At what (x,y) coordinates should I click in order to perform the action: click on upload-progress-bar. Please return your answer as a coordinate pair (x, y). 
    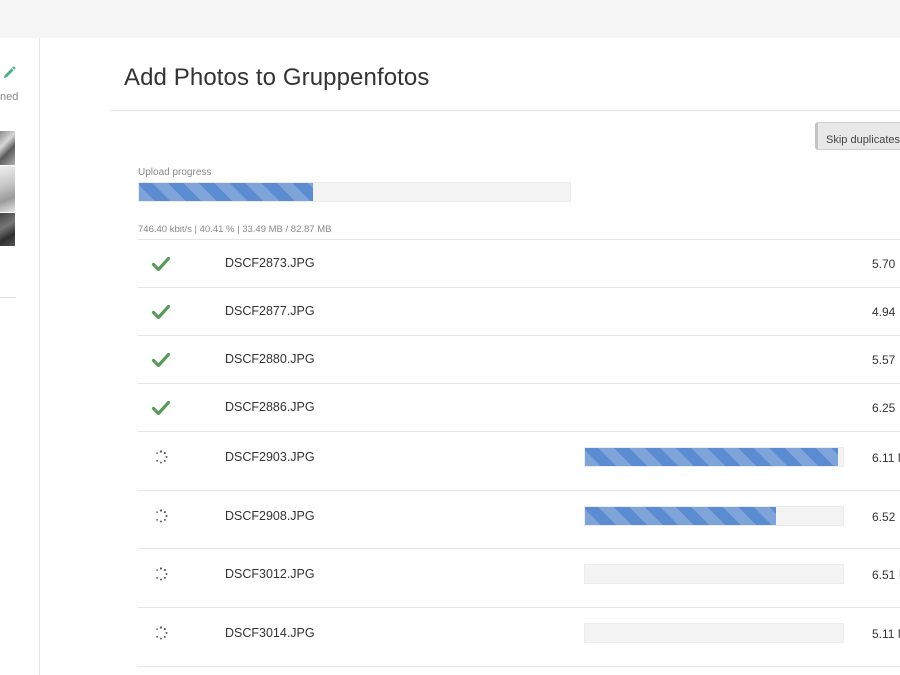
    Looking at the image, I should click on (354, 192).